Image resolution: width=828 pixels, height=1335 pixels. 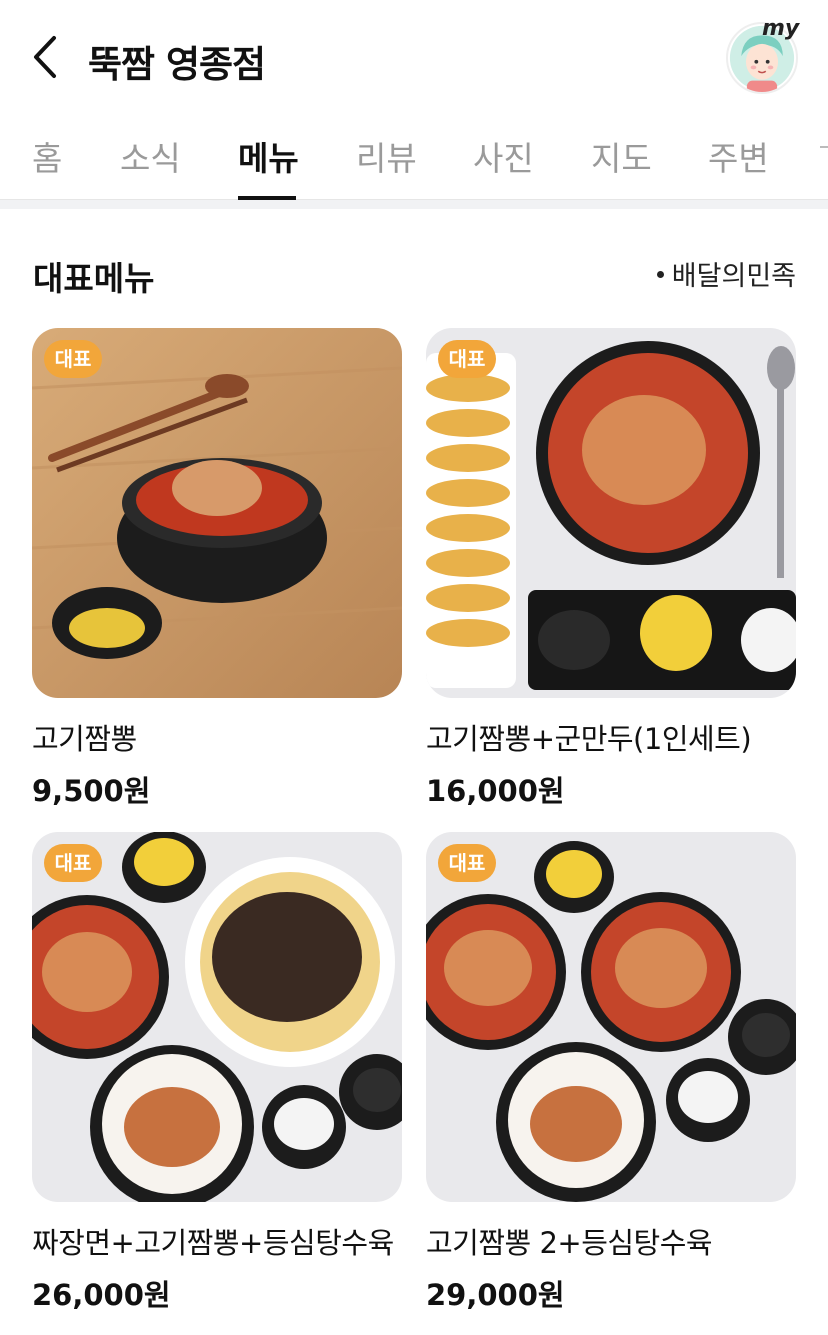 I want to click on top-bar: 뚝짬 영종점 my, so click(x=414, y=56).